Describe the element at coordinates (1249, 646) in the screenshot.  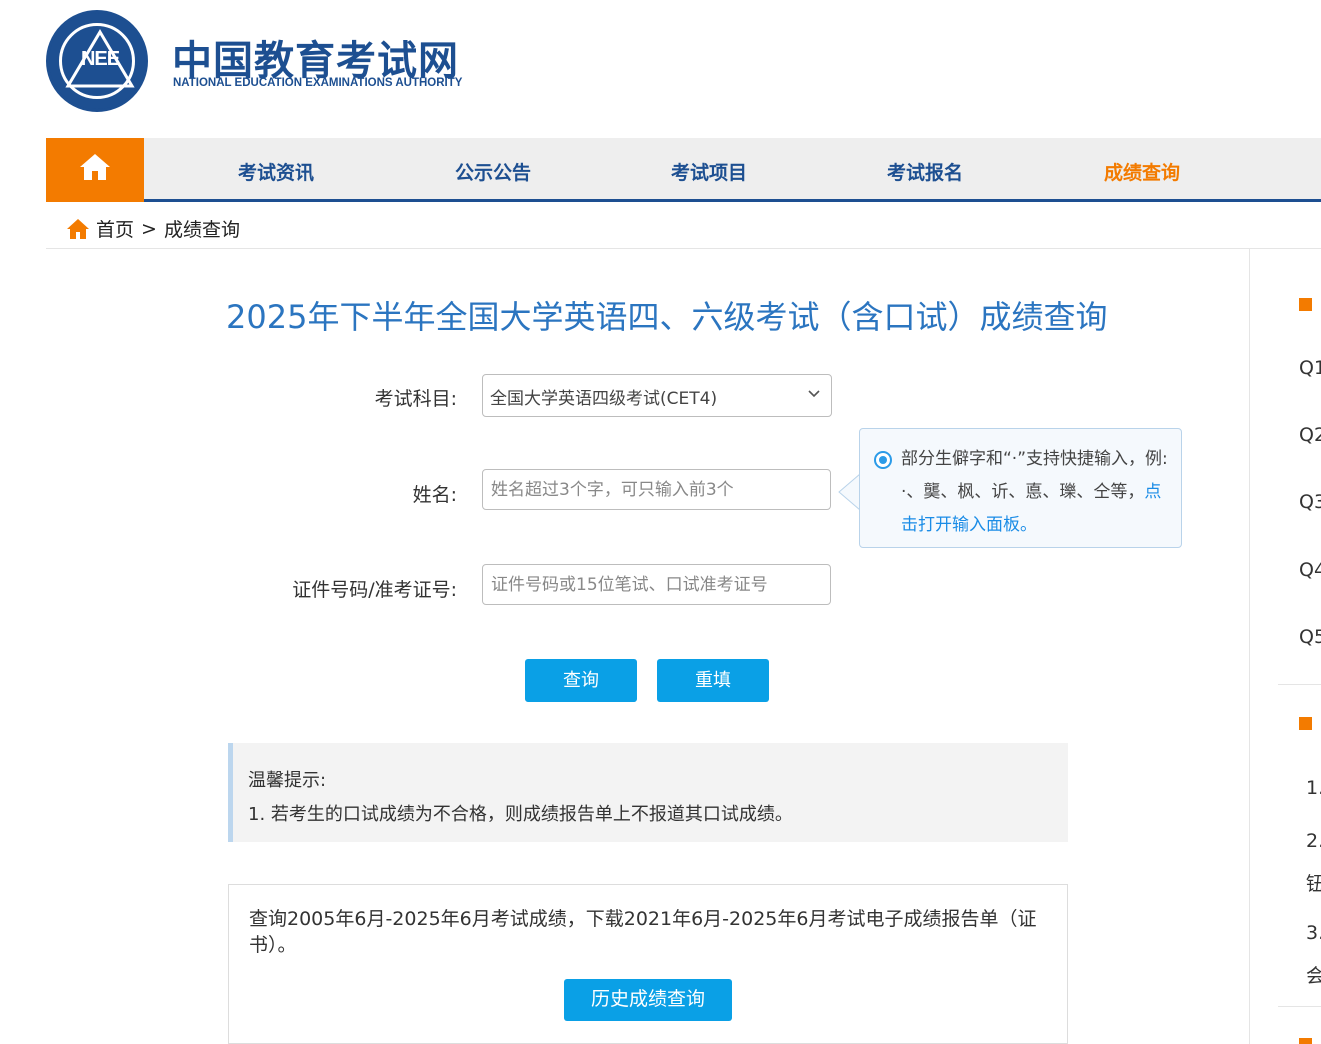
I see `sidebar-divider` at that location.